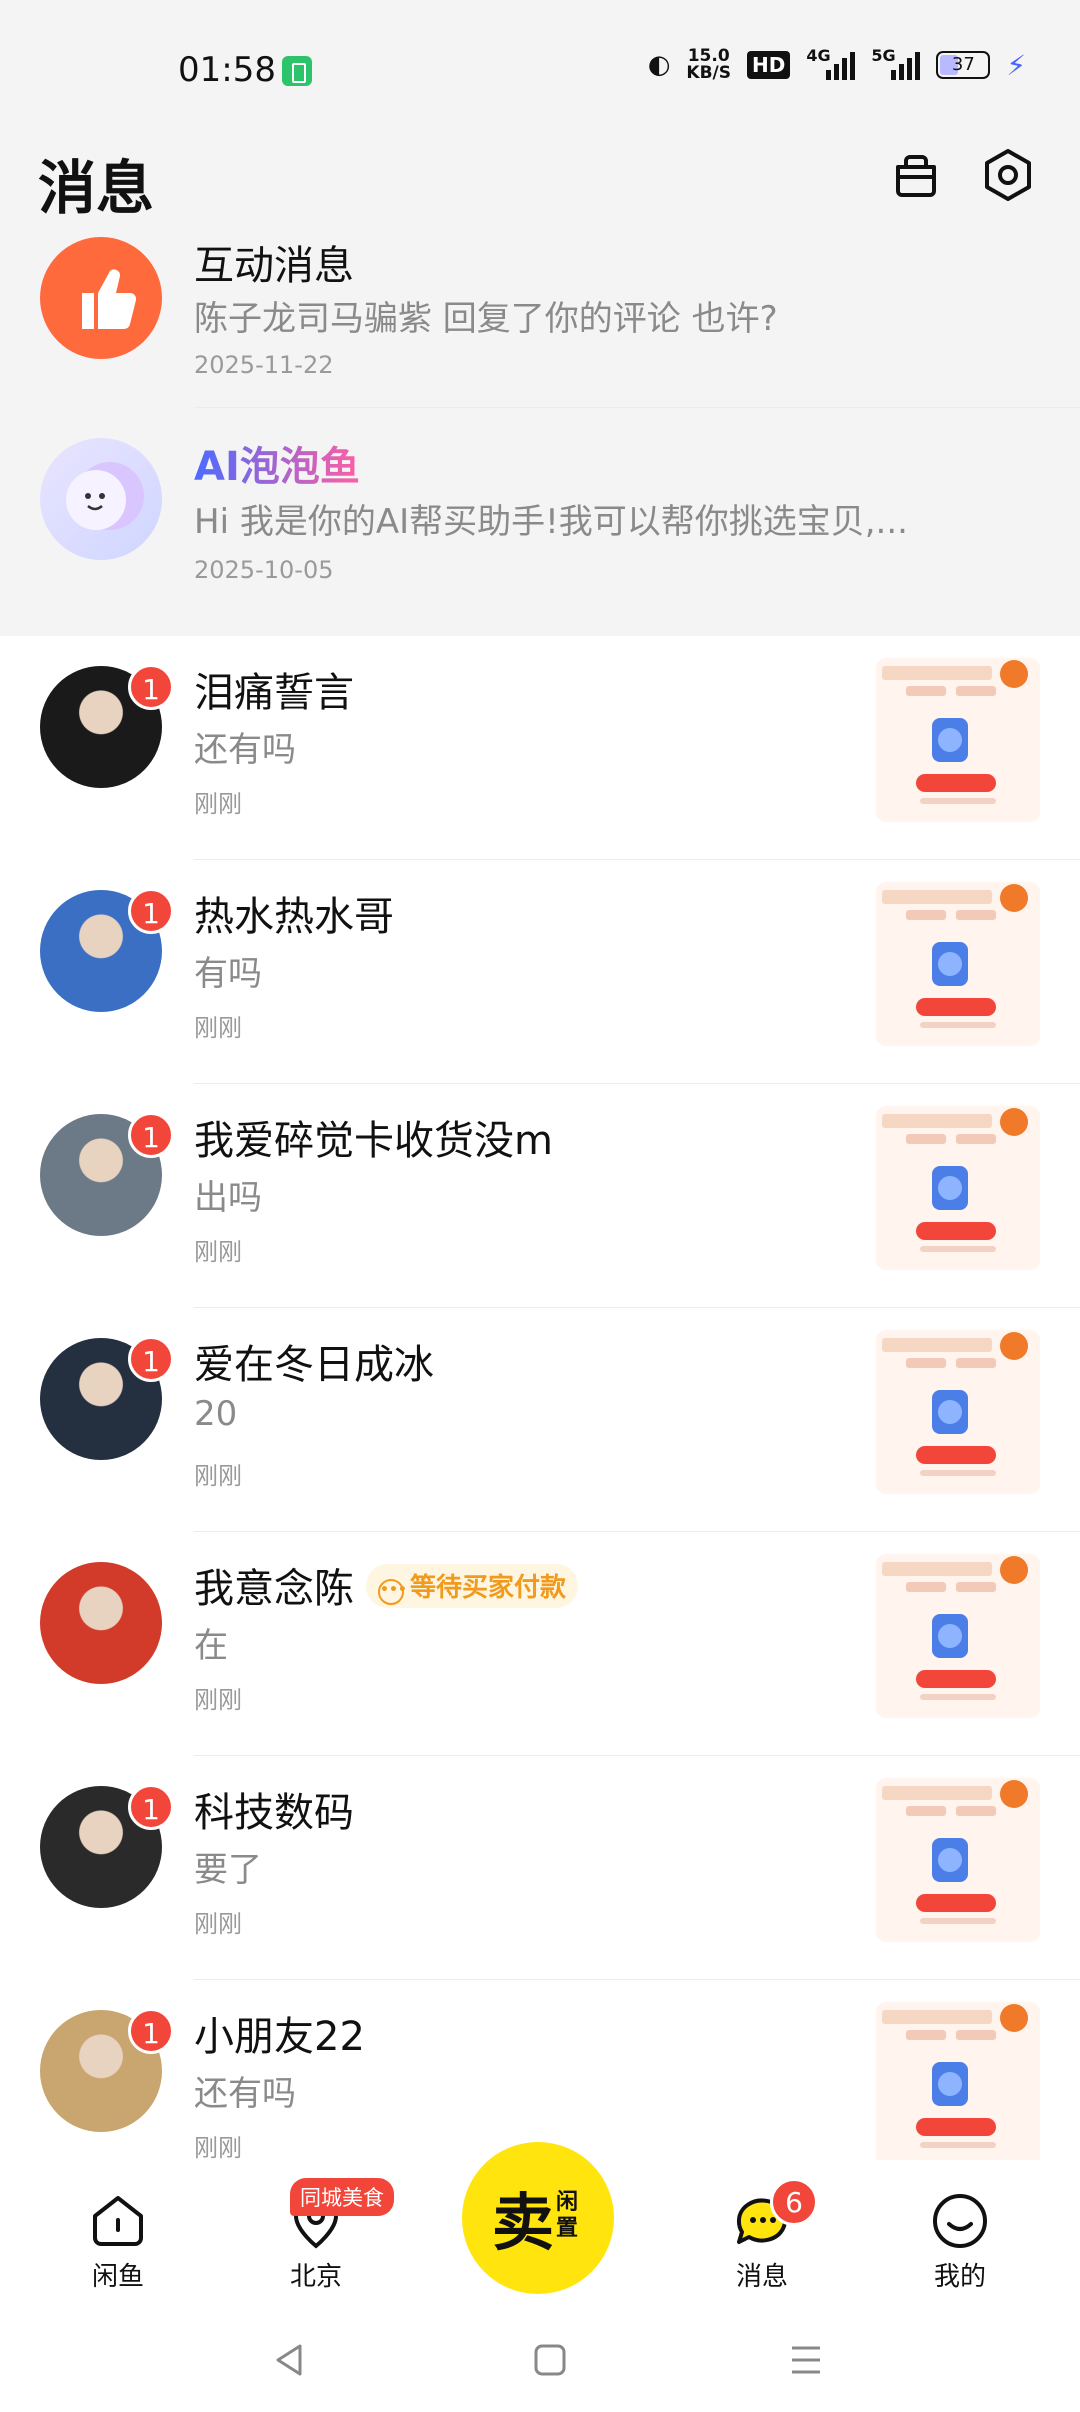 This screenshot has height=2412, width=1080. What do you see at coordinates (486, 319) in the screenshot?
I see `row-message: 陈子龙司马骗紫 回复了你的评论 也许?` at bounding box center [486, 319].